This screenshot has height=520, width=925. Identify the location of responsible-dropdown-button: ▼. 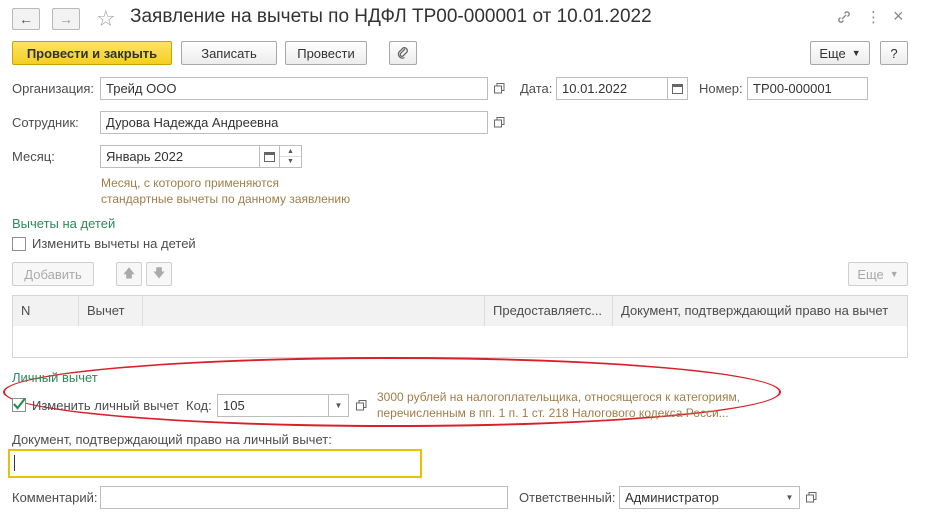
(790, 497).